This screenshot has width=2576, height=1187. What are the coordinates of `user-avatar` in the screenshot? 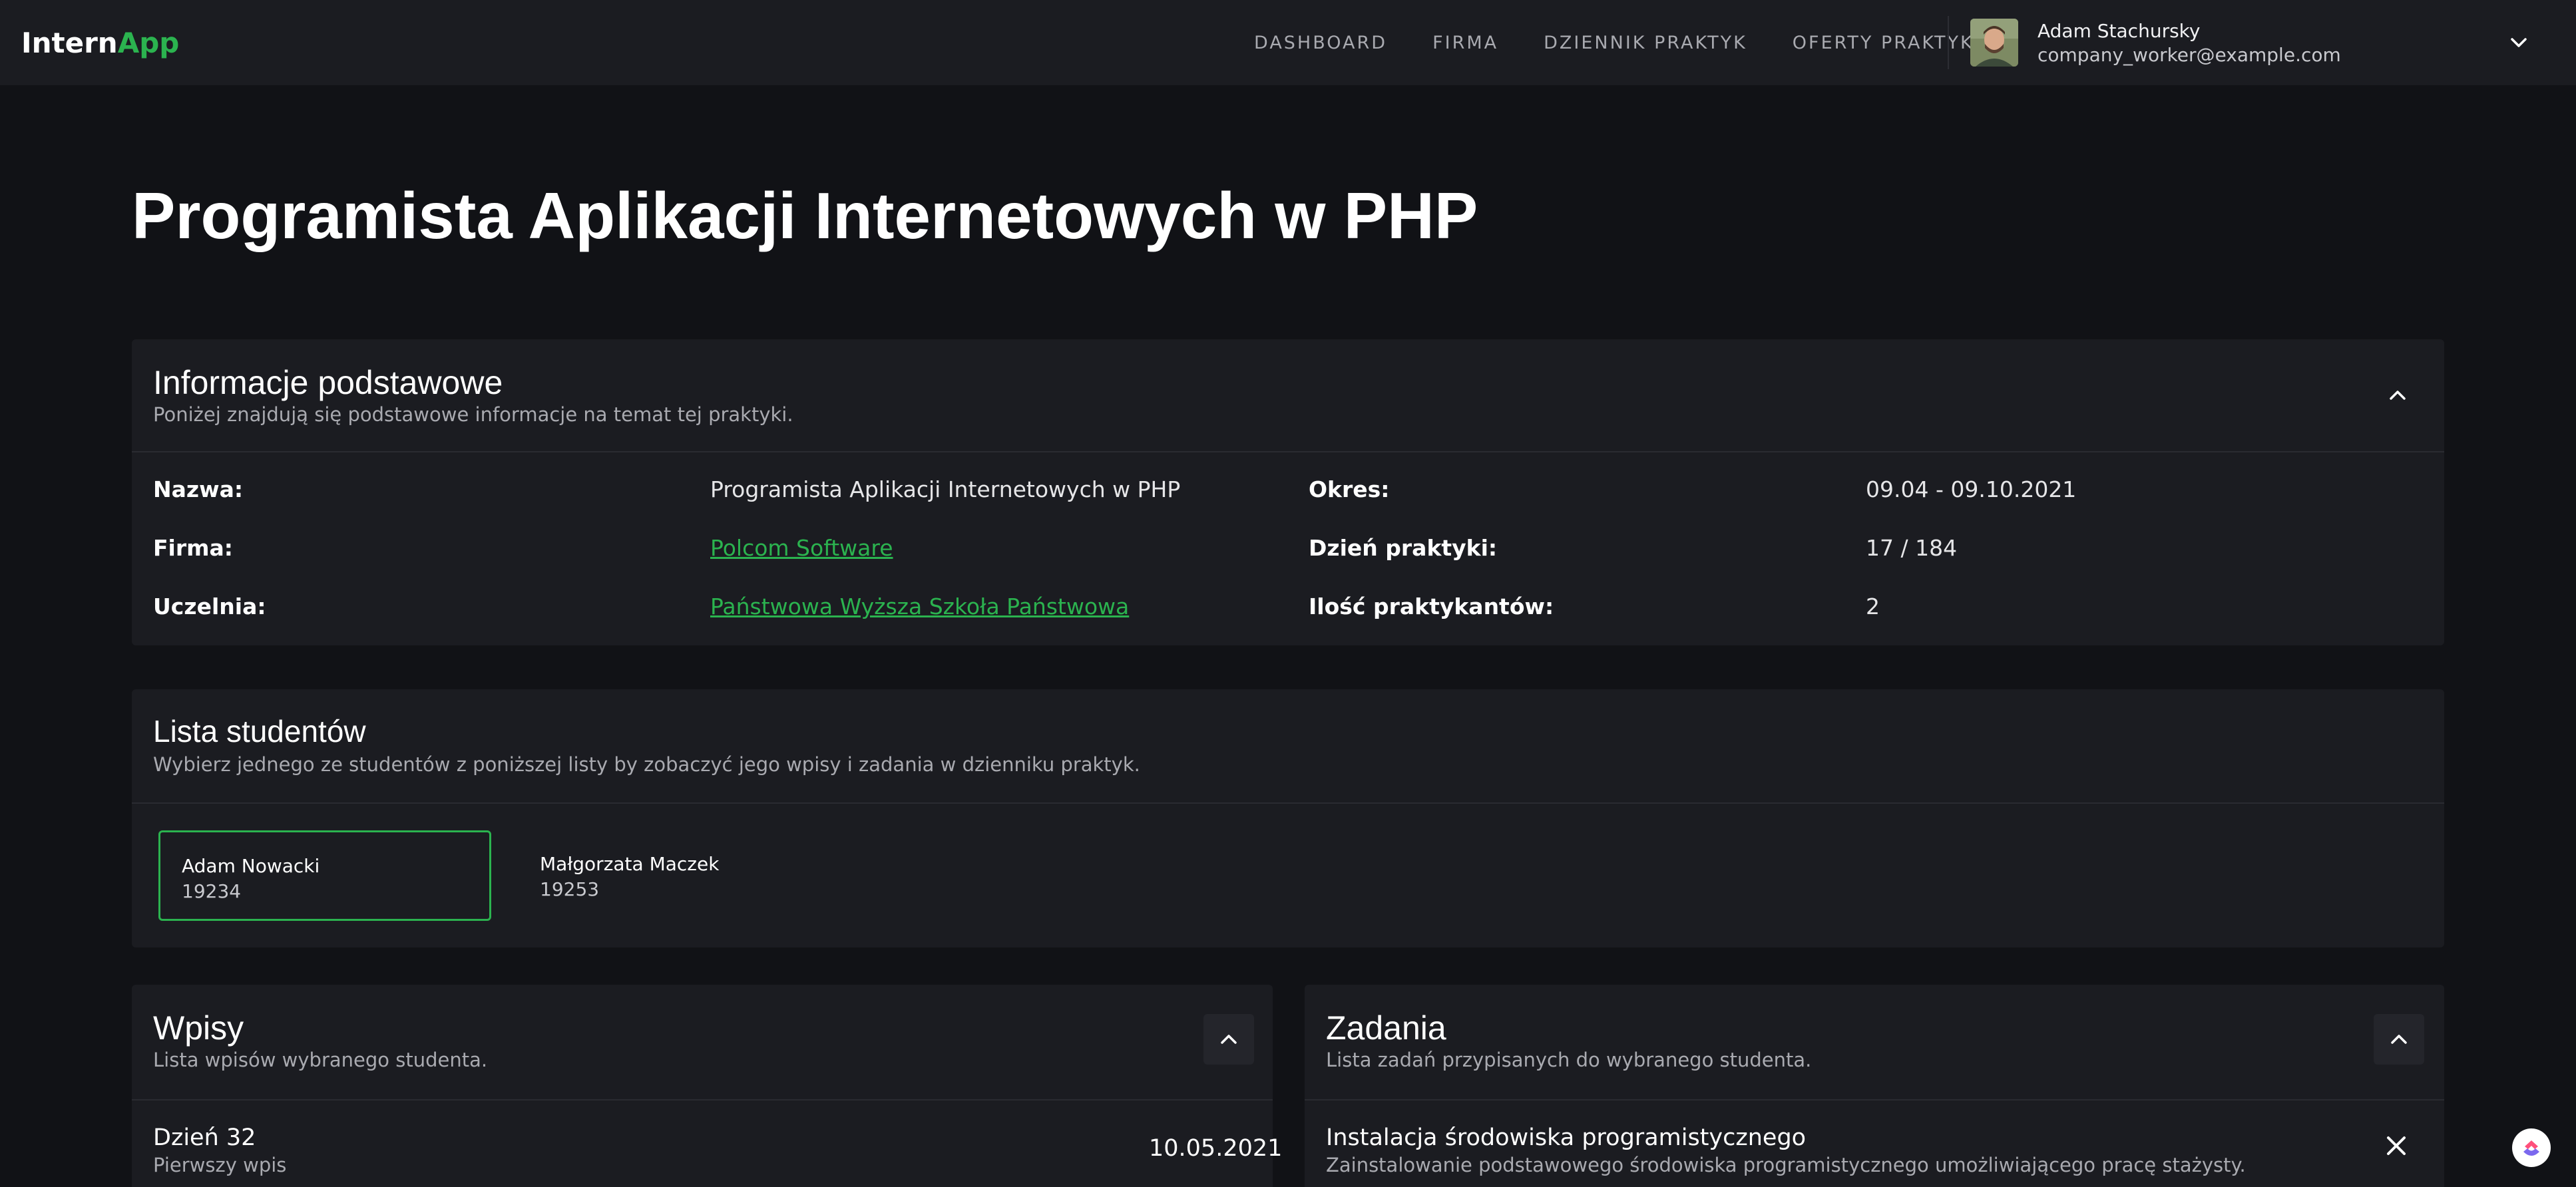 It's located at (1994, 43).